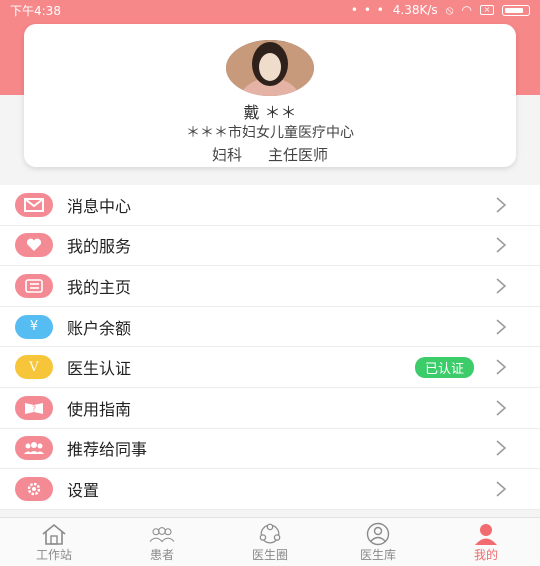 This screenshot has height=566, width=540. What do you see at coordinates (34, 367) in the screenshot?
I see `verified-v-icon: V` at bounding box center [34, 367].